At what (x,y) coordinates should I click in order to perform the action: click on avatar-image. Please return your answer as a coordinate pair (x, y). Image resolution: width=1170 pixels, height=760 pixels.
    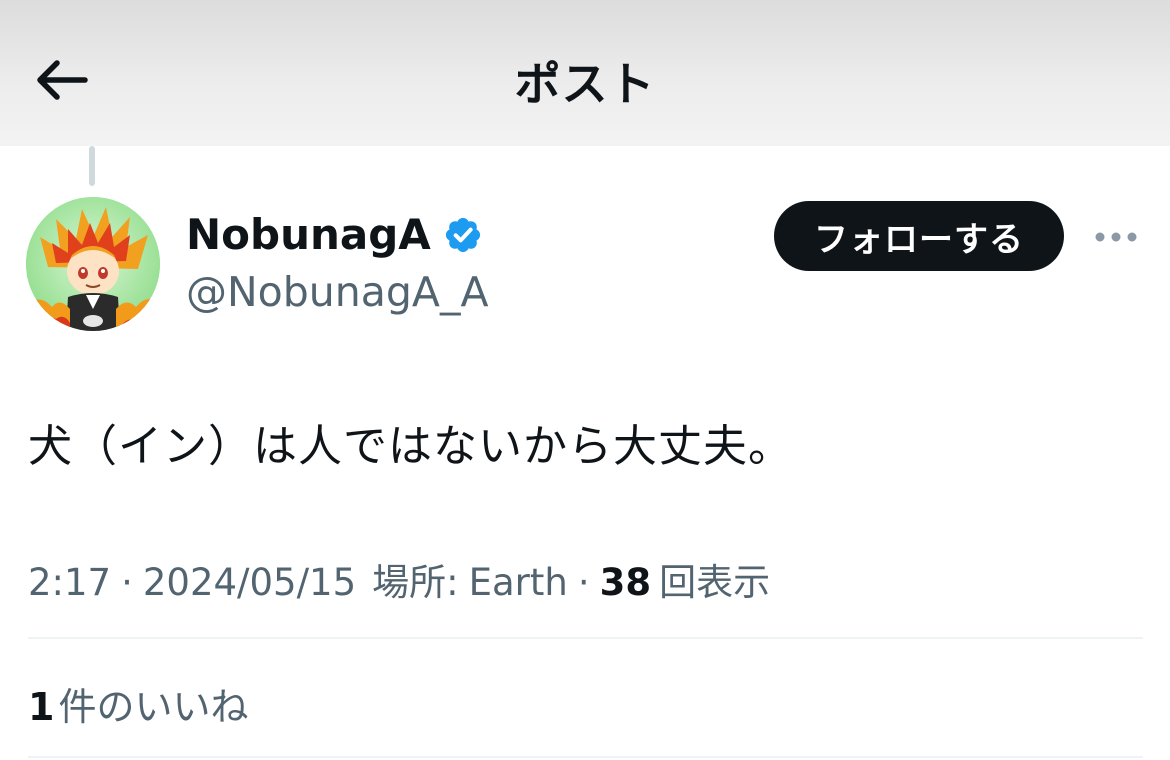
    Looking at the image, I should click on (93, 264).